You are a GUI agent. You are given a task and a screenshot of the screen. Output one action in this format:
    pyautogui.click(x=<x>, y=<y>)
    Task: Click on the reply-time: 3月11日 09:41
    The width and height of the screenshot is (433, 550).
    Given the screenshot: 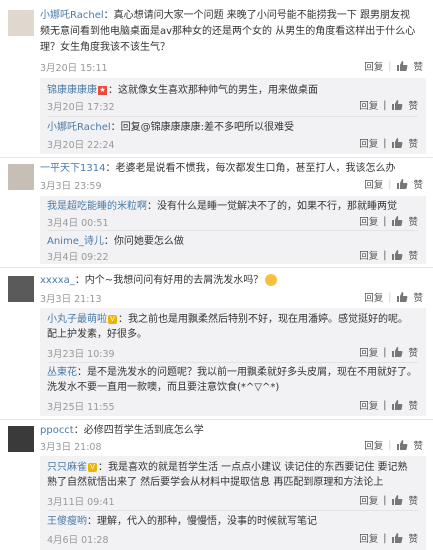 What is the action you would take?
    pyautogui.click(x=81, y=502)
    